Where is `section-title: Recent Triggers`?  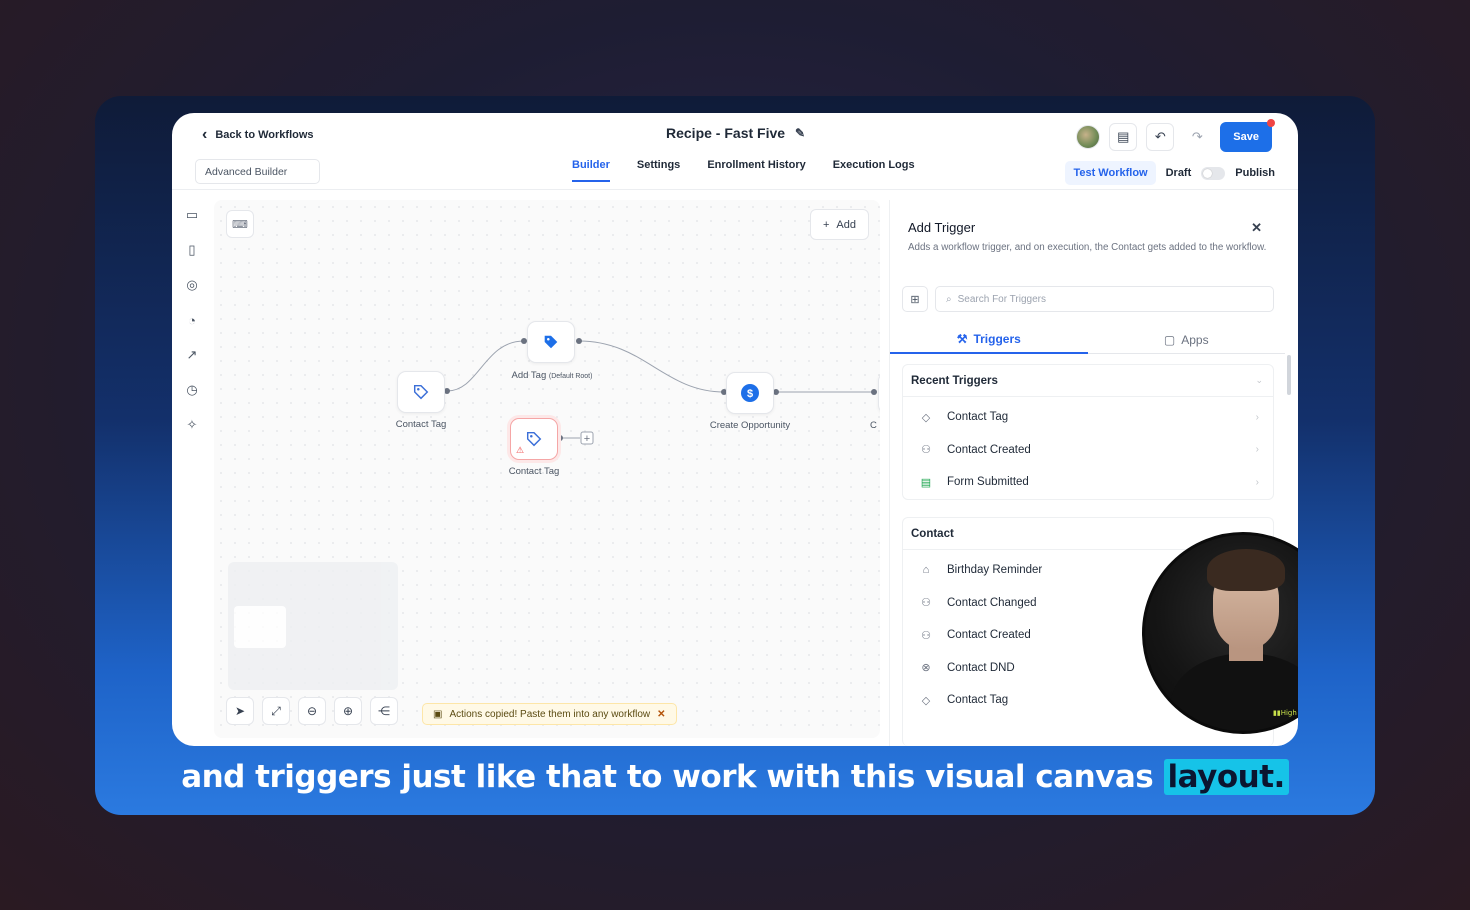
section-title: Recent Triggers is located at coordinates (954, 380).